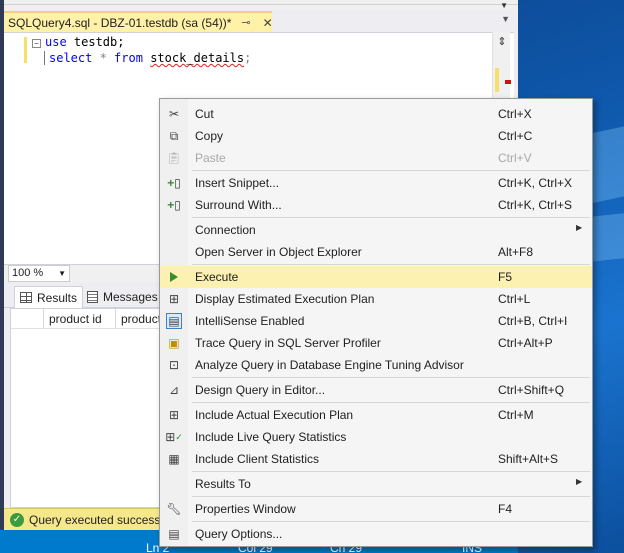 This screenshot has width=624, height=553. What do you see at coordinates (174, 158) in the screenshot?
I see `paste-icon: 📋︎` at bounding box center [174, 158].